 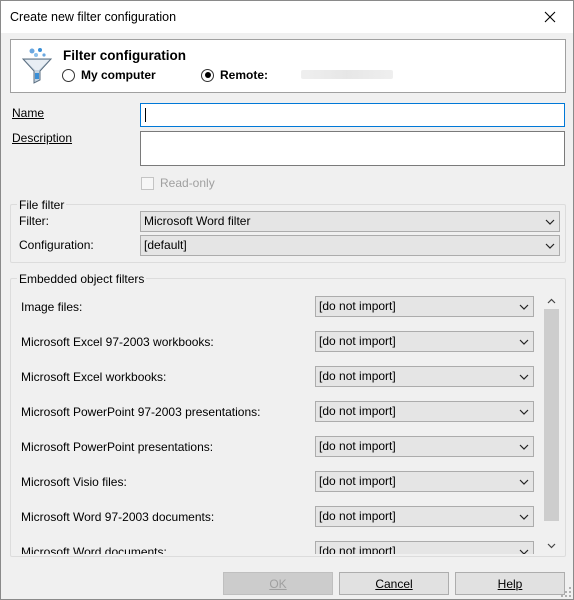 What do you see at coordinates (244, 75) in the screenshot?
I see `radio-remote-label: Remote:` at bounding box center [244, 75].